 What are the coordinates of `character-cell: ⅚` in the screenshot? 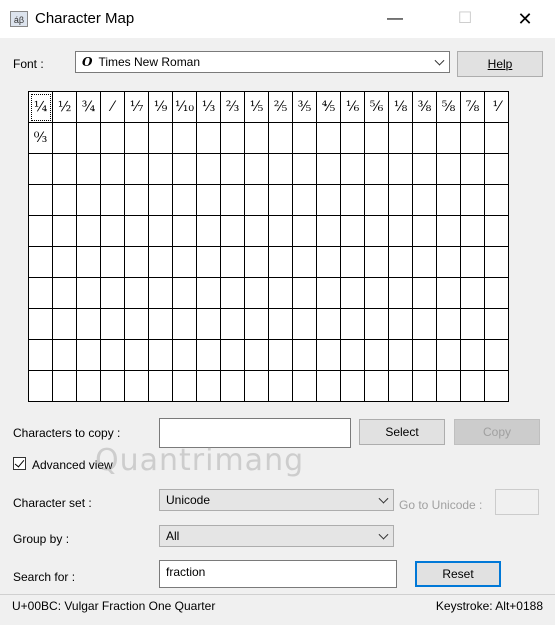 It's located at (377, 107).